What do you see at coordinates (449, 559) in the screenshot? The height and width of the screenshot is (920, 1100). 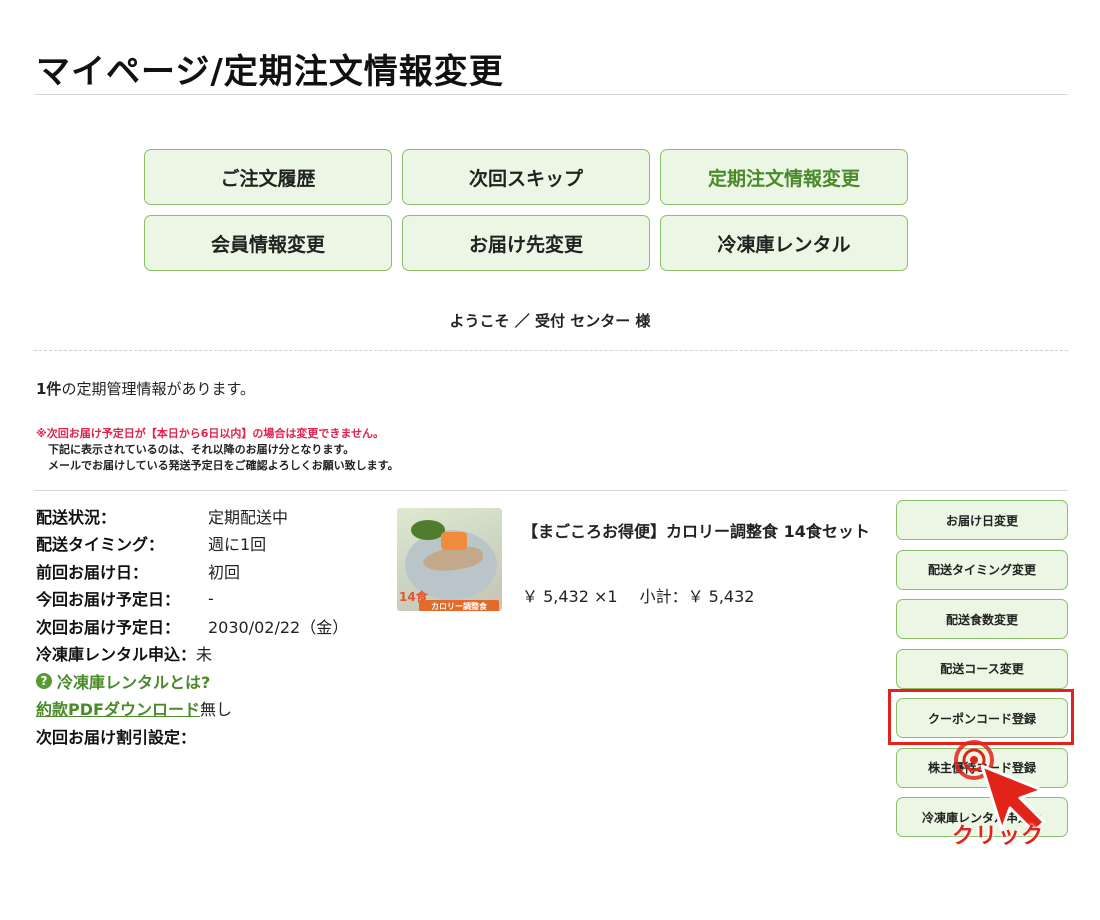 I see `product-image: 14食 カロリー調整食` at bounding box center [449, 559].